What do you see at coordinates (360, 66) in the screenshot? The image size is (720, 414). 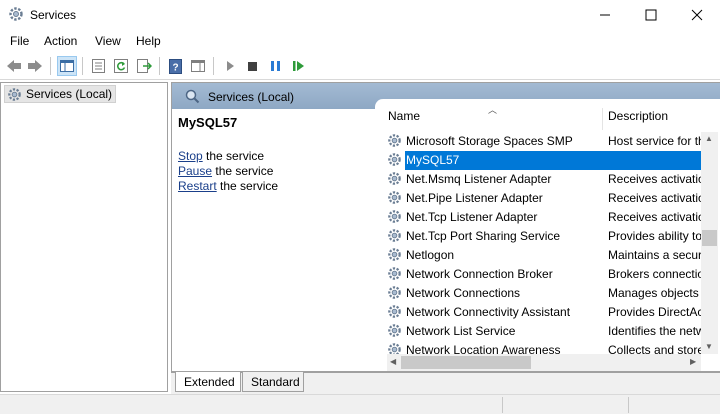 I see `toolbar: ?` at bounding box center [360, 66].